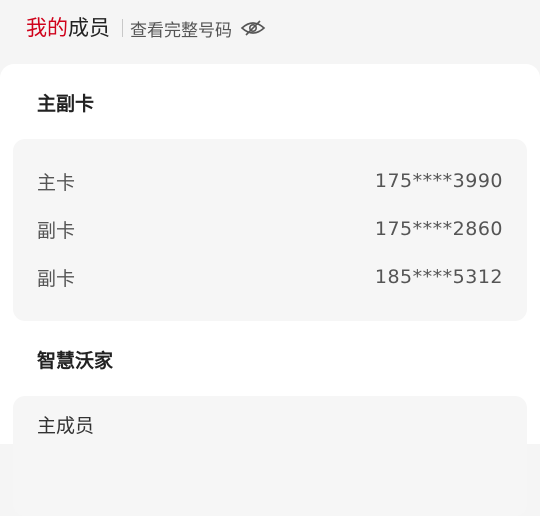 The width and height of the screenshot is (540, 516). Describe the element at coordinates (66, 104) in the screenshot. I see `main-sub-cards-title: 主副卡` at that location.